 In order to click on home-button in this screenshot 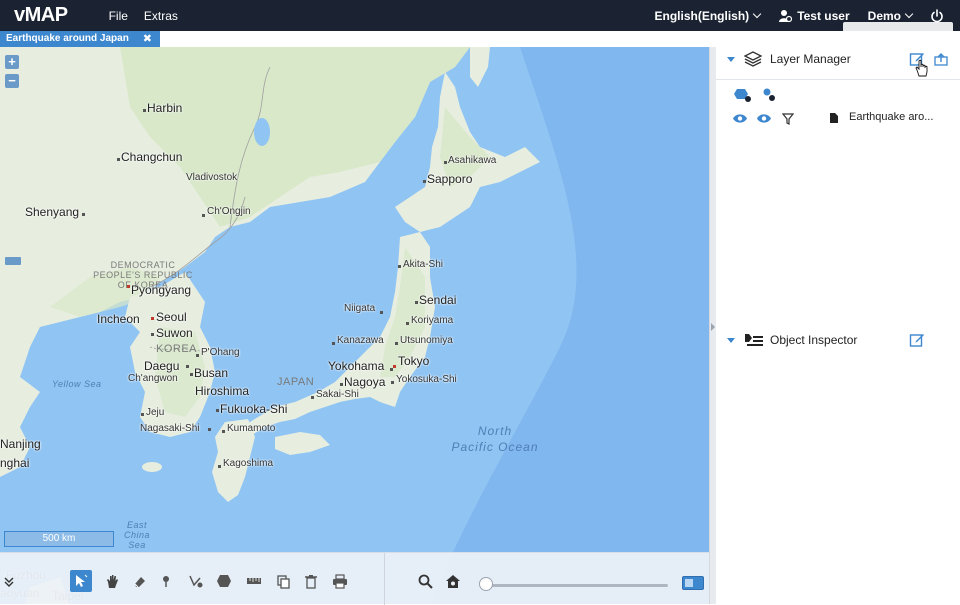, I will do `click(453, 581)`.